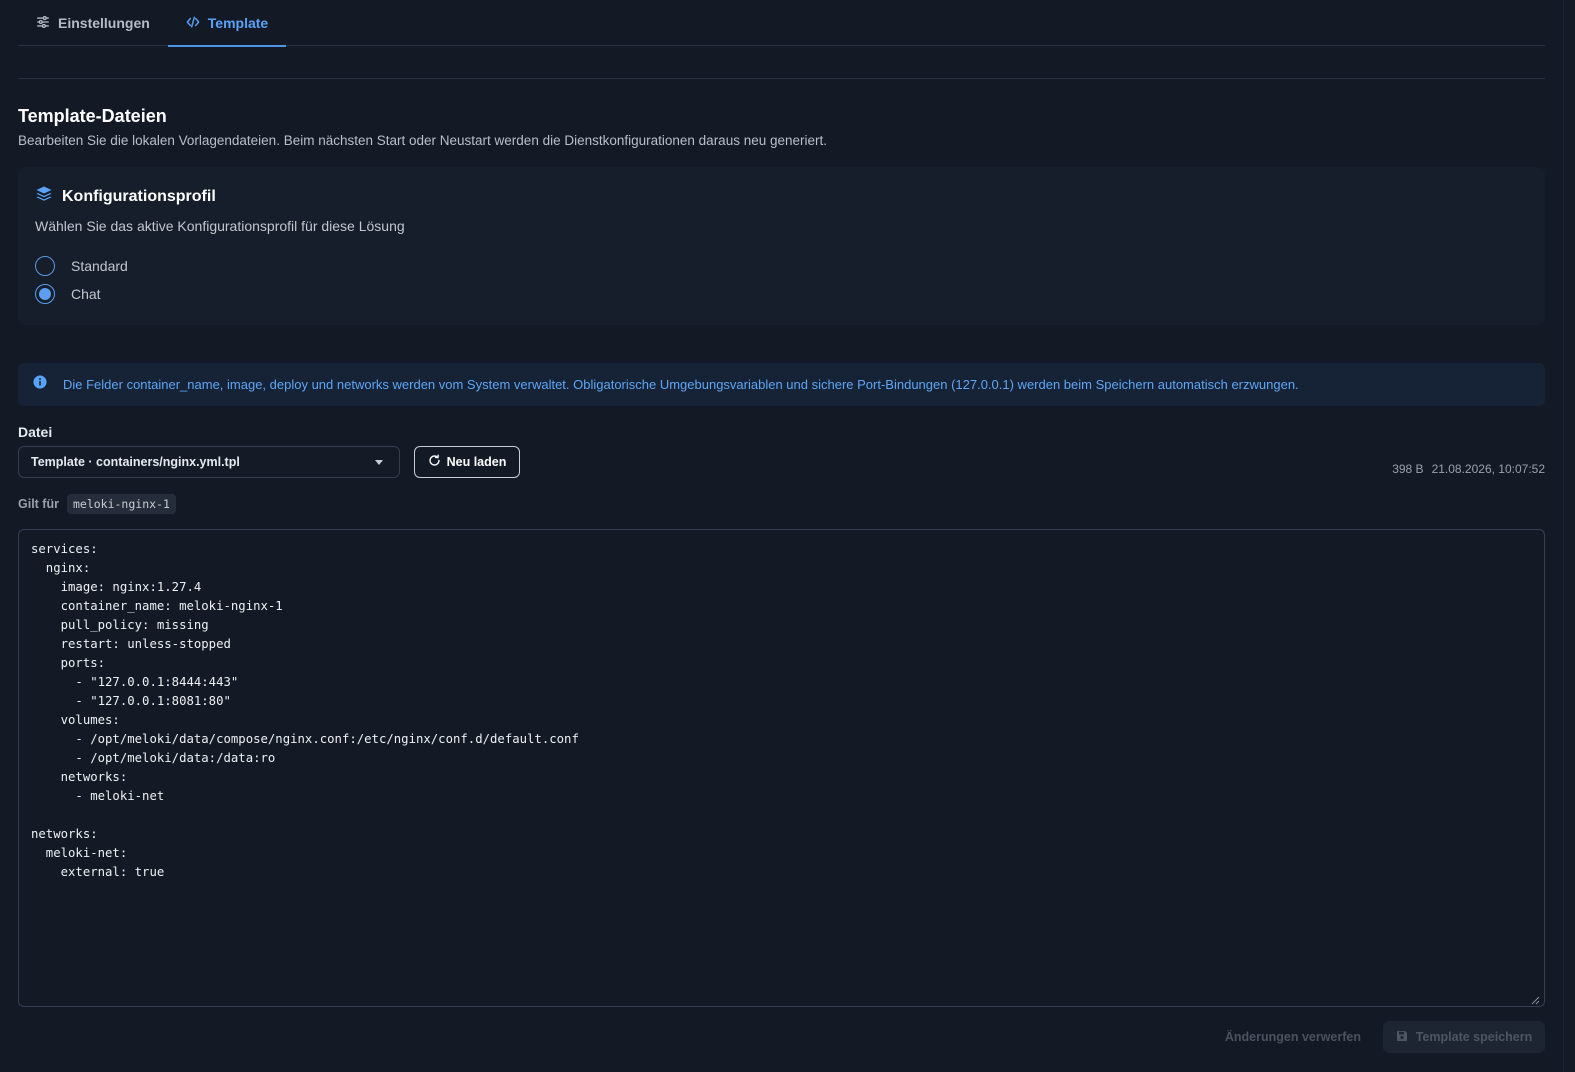 Image resolution: width=1575 pixels, height=1072 pixels. What do you see at coordinates (35, 432) in the screenshot?
I see `file-label: Datei` at bounding box center [35, 432].